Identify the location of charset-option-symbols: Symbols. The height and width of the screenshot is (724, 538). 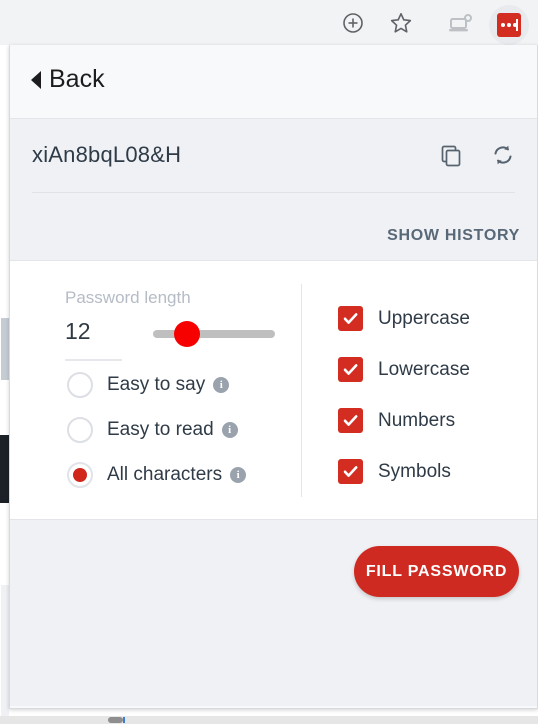
(404, 471).